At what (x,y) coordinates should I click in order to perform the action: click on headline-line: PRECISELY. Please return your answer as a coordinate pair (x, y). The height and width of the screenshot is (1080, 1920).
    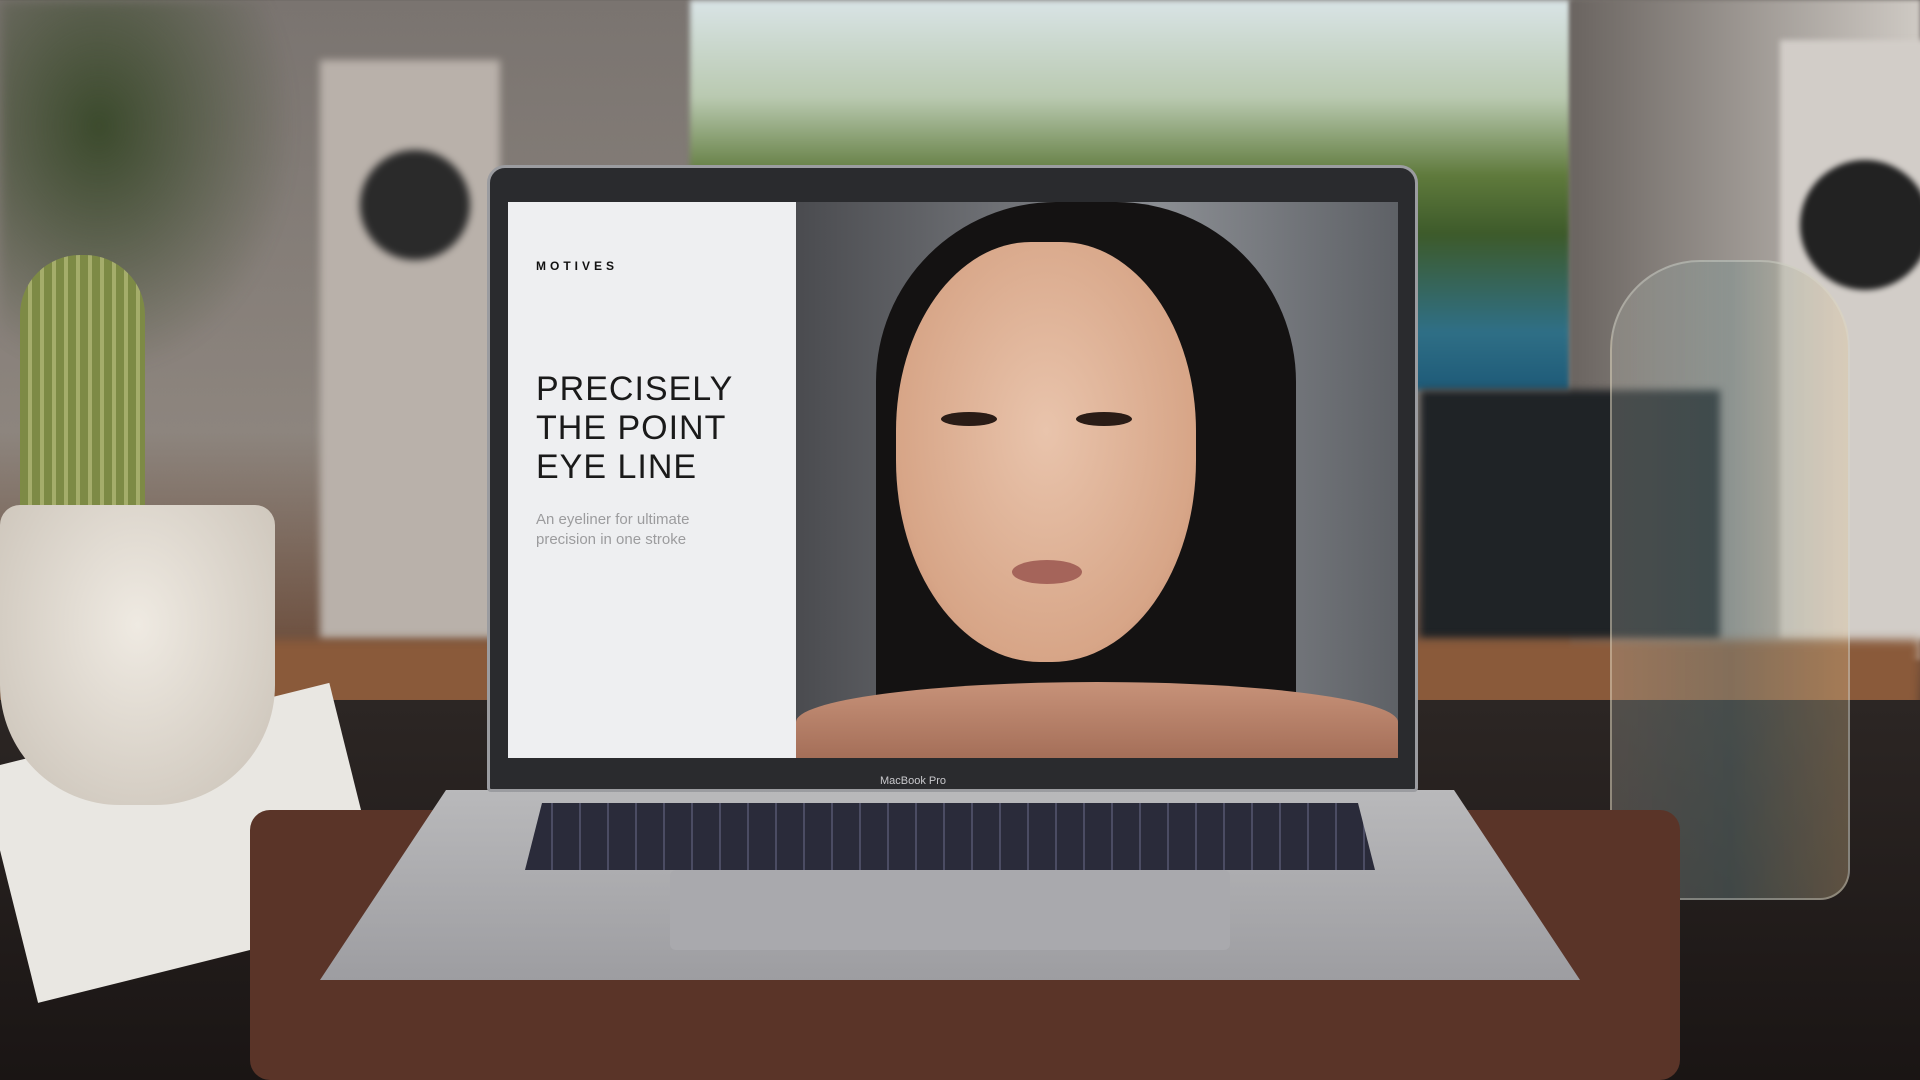
    Looking at the image, I should click on (635, 389).